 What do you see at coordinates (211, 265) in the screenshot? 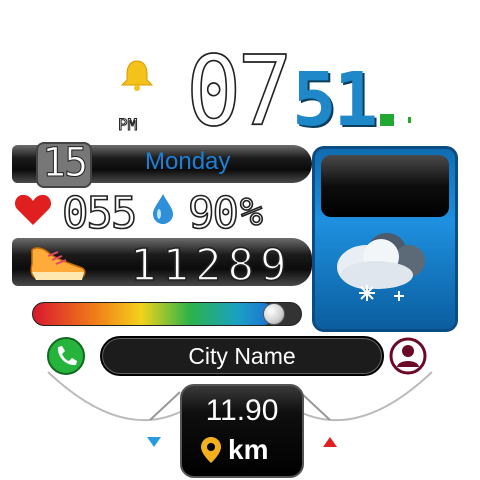
I see `steps-value: 11289` at bounding box center [211, 265].